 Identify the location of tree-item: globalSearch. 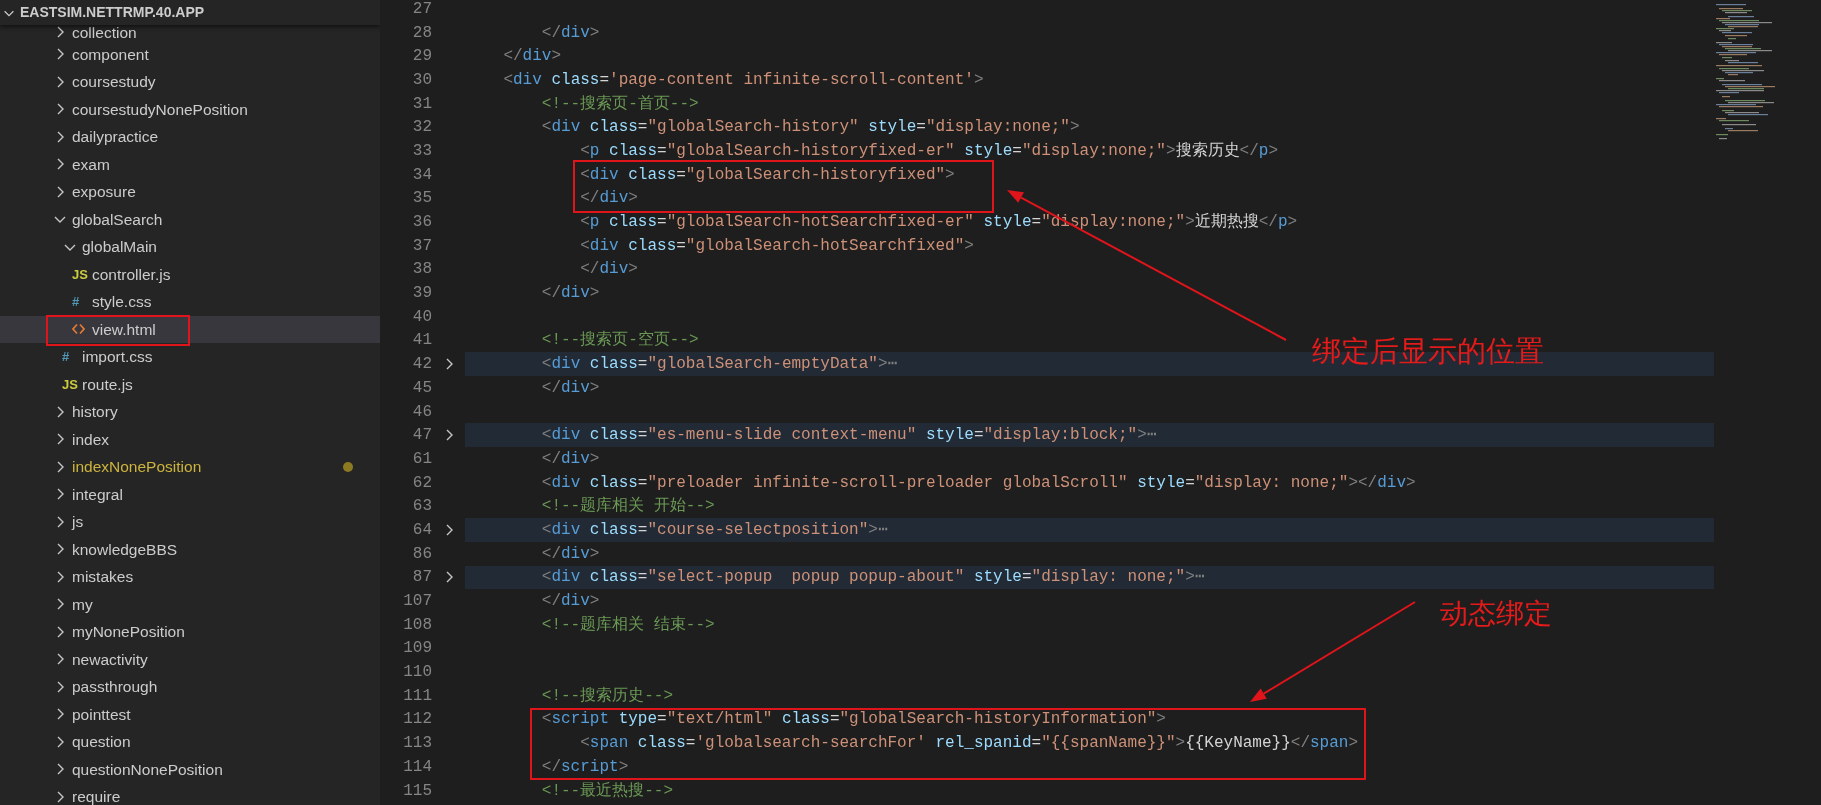
(190, 219).